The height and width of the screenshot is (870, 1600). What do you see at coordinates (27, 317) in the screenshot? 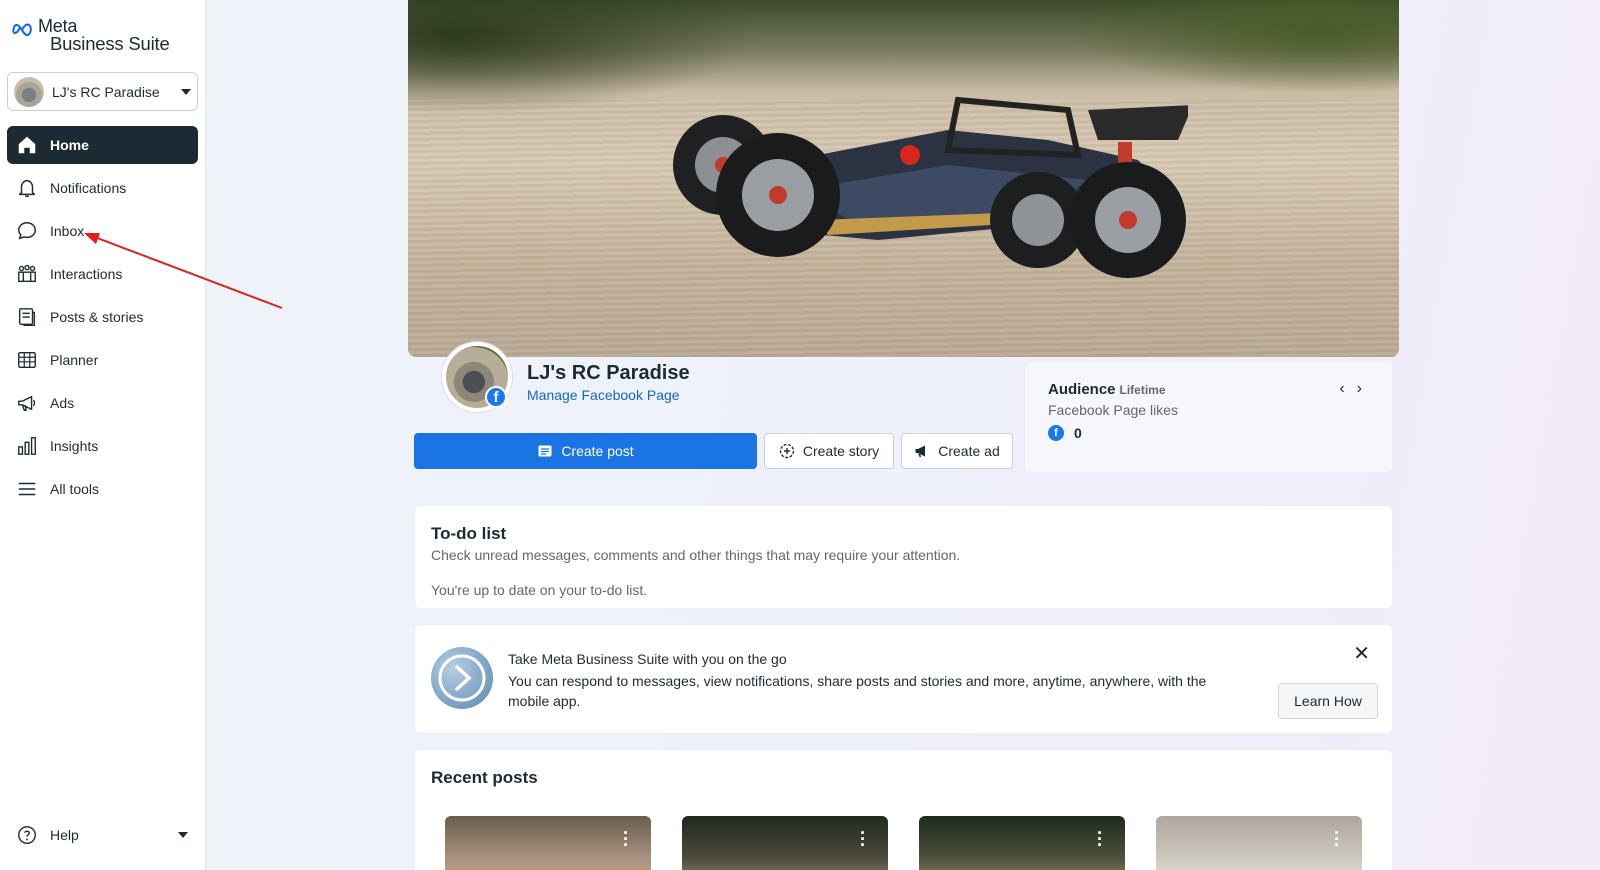
I see `posts-icon` at bounding box center [27, 317].